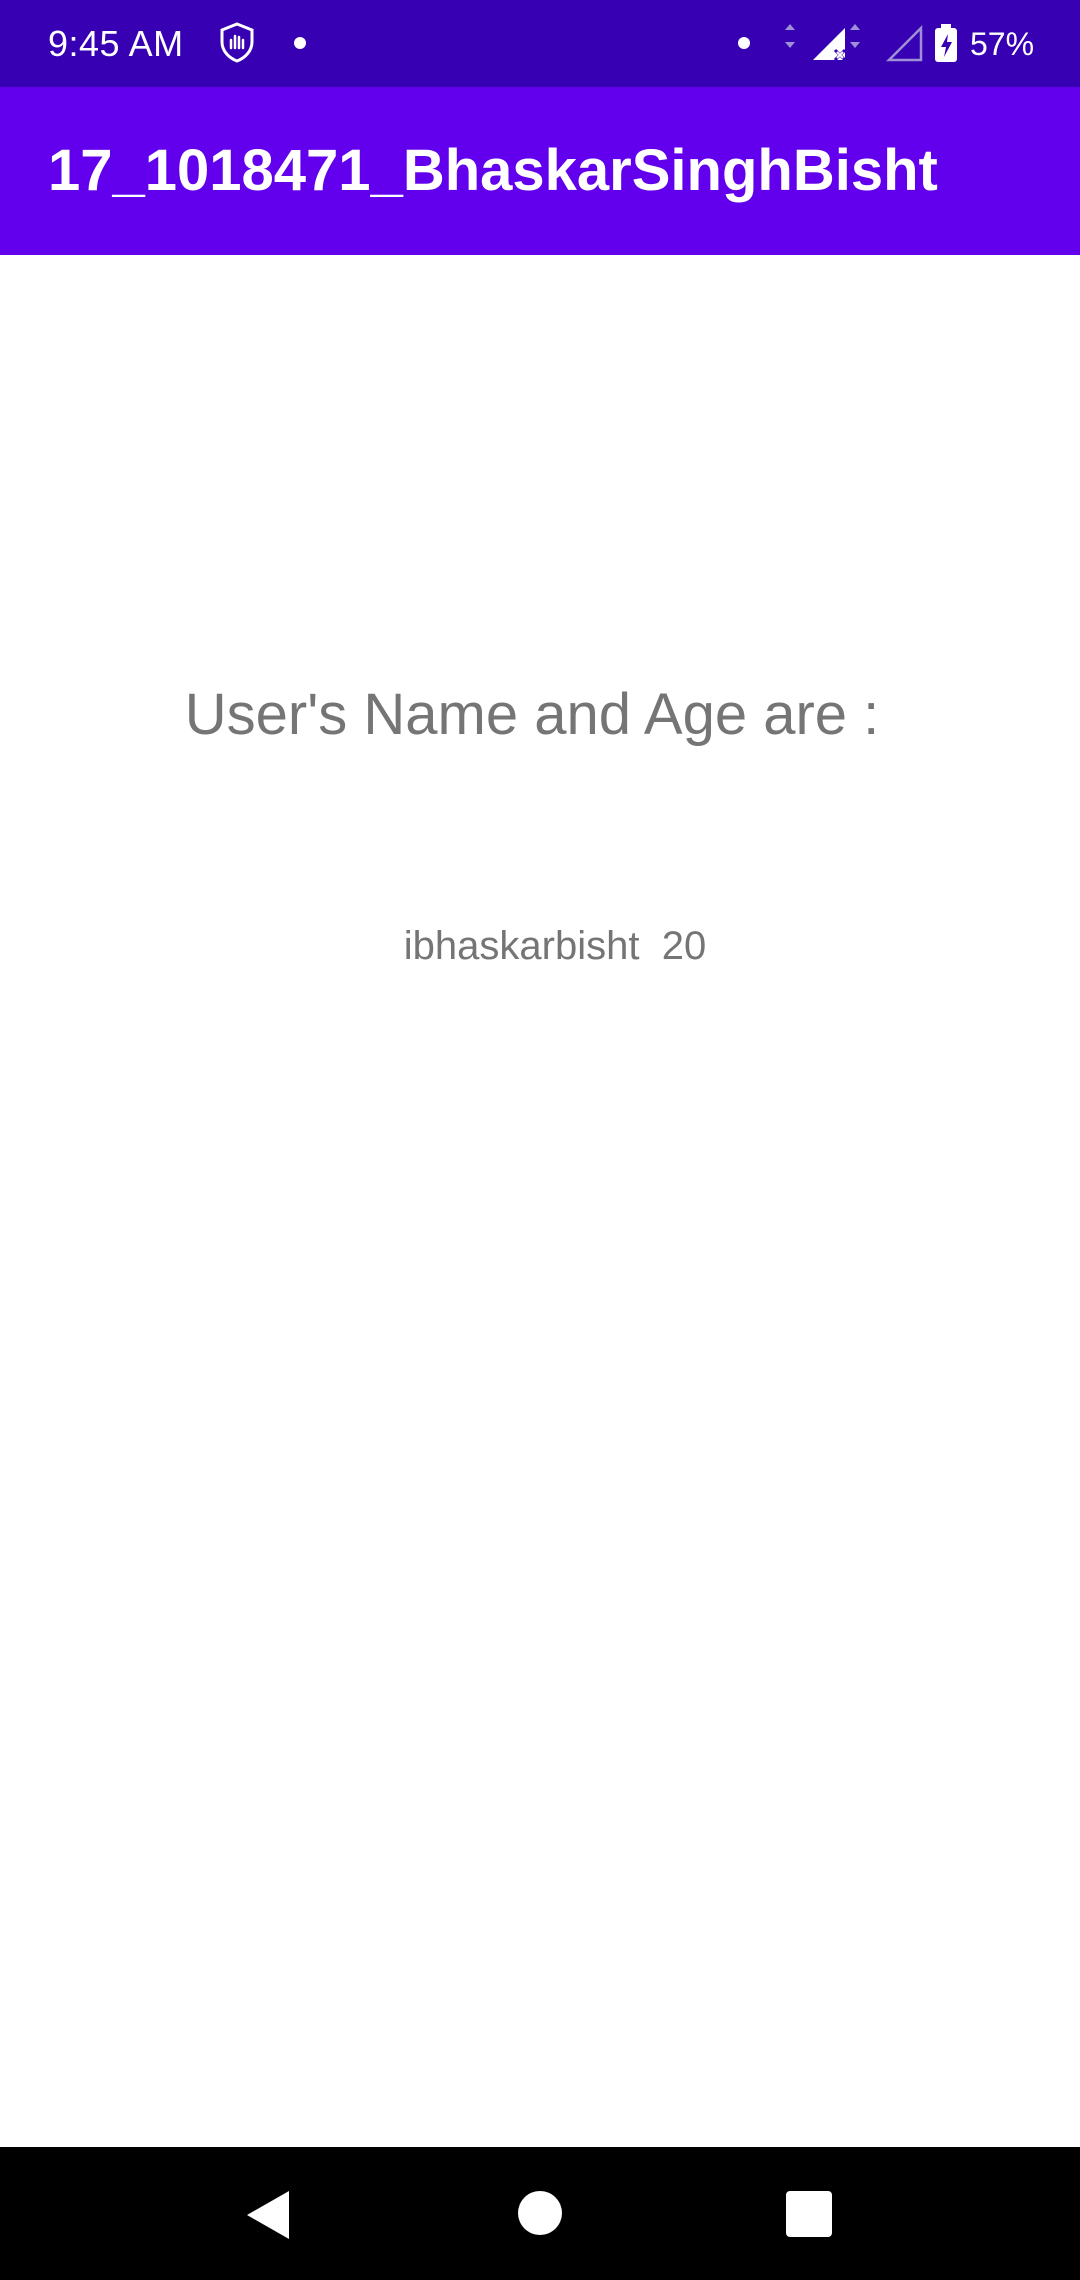 This screenshot has height=2280, width=1080. I want to click on shield-icon, so click(237, 42).